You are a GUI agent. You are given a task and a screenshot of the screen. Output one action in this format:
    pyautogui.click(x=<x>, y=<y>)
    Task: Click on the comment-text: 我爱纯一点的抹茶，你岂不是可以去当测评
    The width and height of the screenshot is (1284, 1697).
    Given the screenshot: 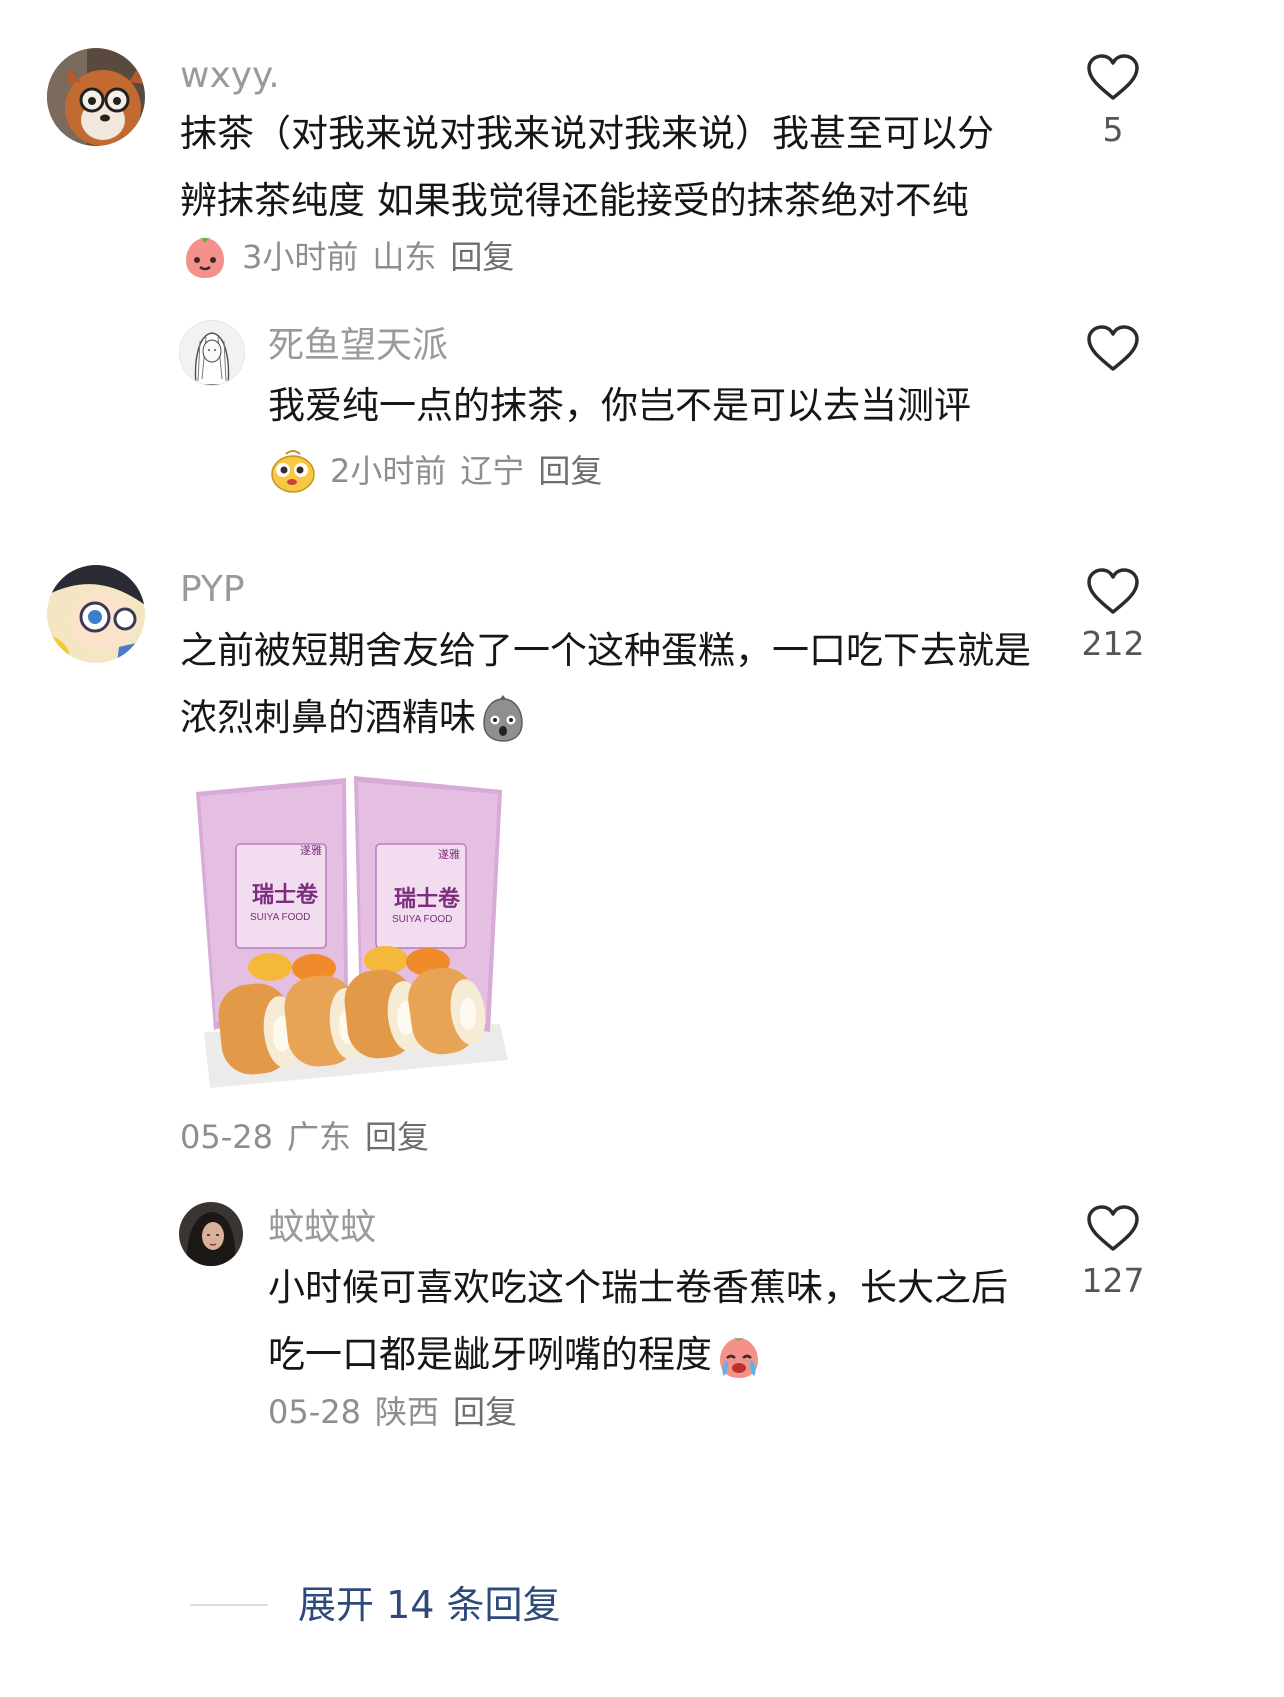 What is the action you would take?
    pyautogui.click(x=619, y=405)
    